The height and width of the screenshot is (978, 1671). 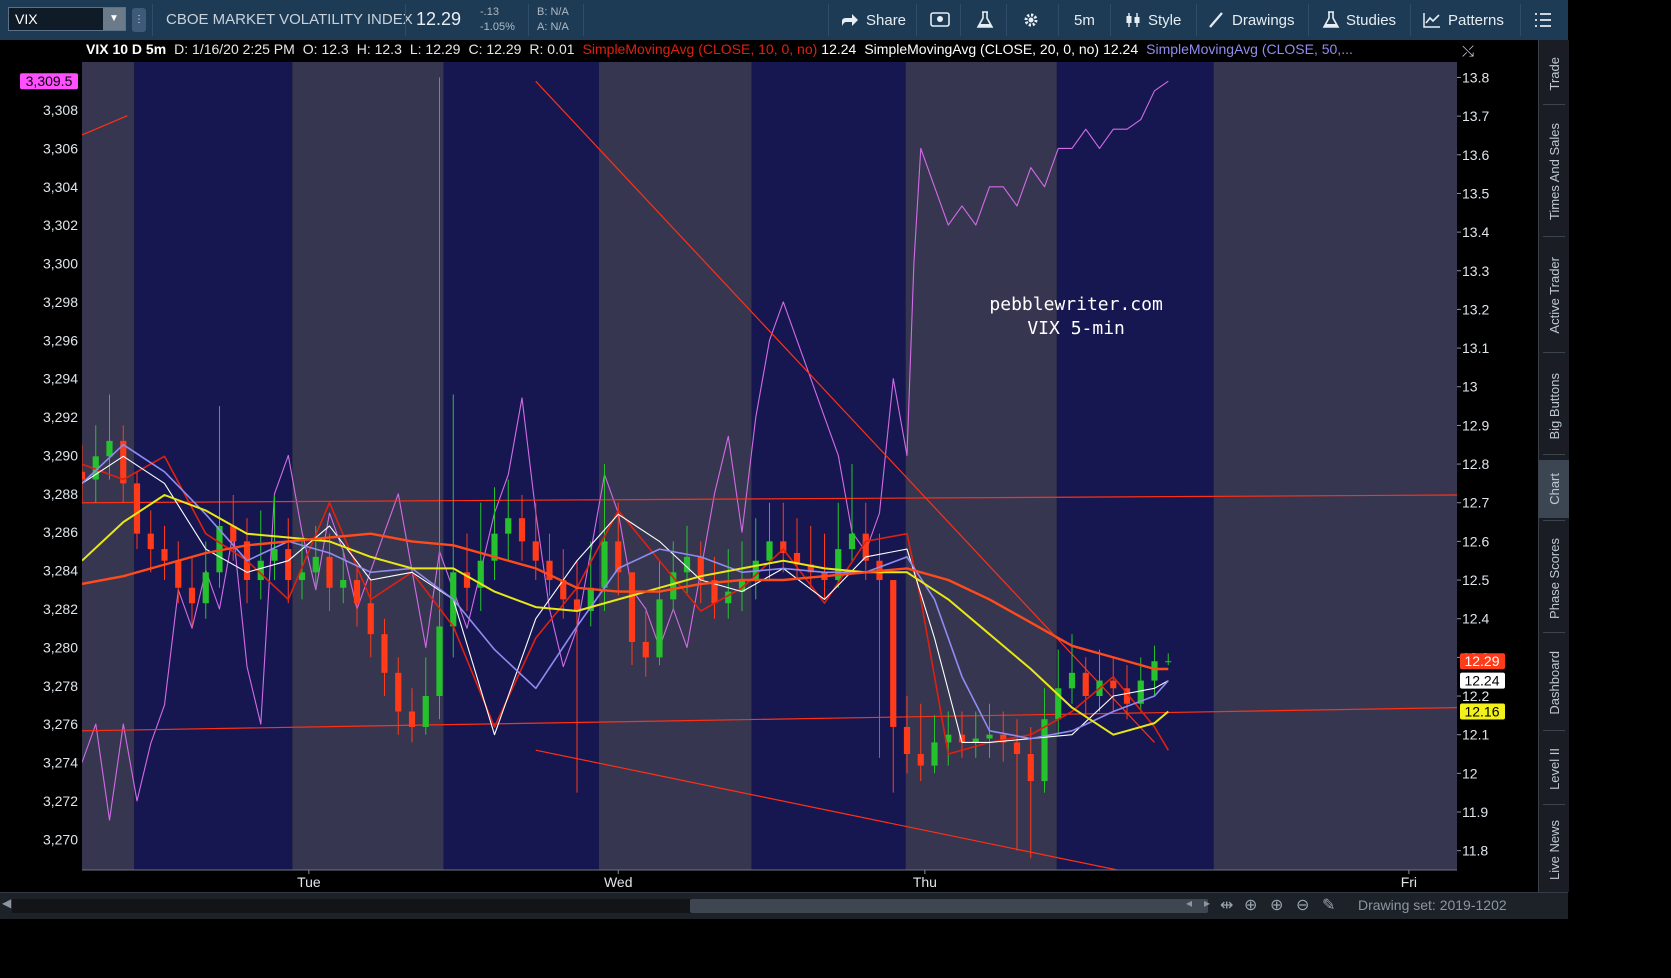 What do you see at coordinates (1554, 578) in the screenshot?
I see `side-tab-phase-scores: Phase Scores` at bounding box center [1554, 578].